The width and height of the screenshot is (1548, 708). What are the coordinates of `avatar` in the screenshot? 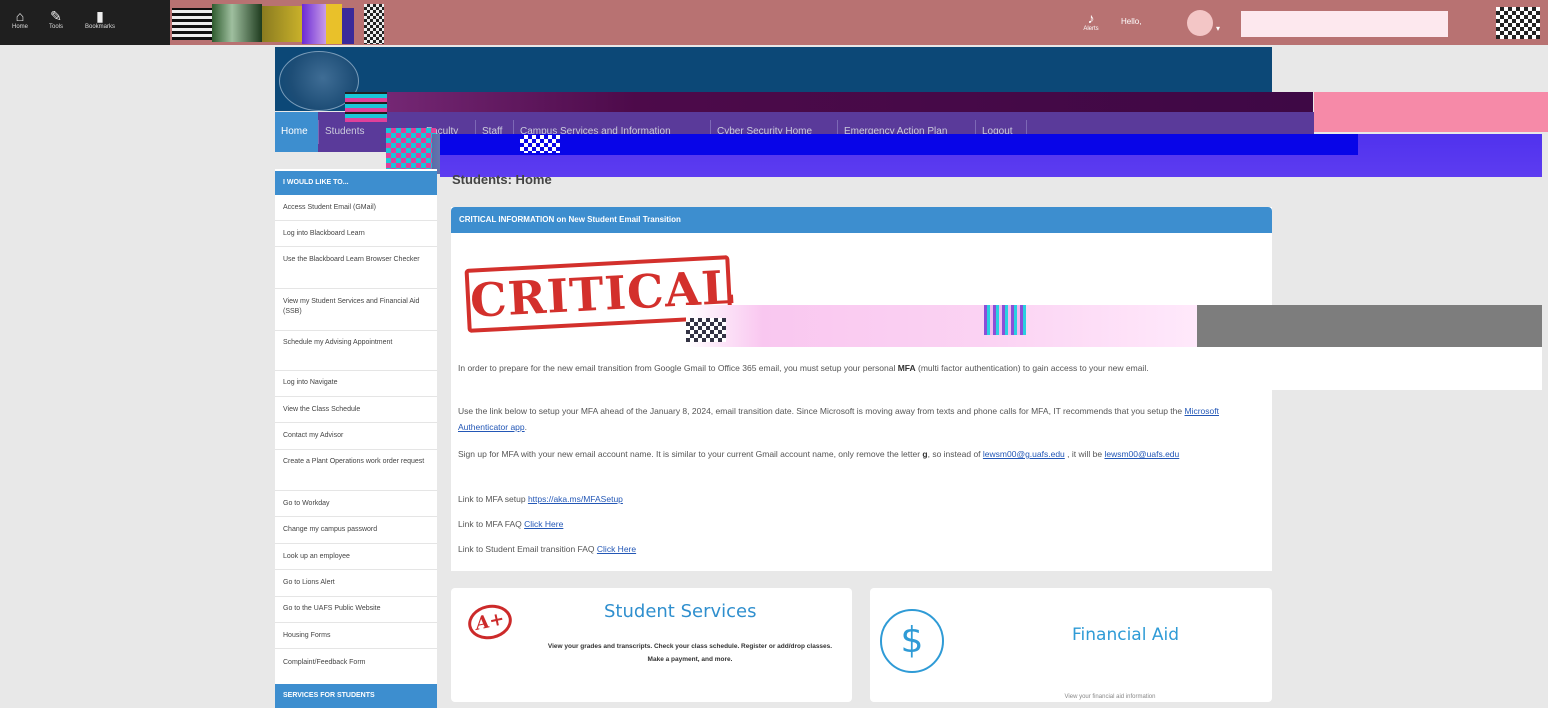 It's located at (1200, 23).